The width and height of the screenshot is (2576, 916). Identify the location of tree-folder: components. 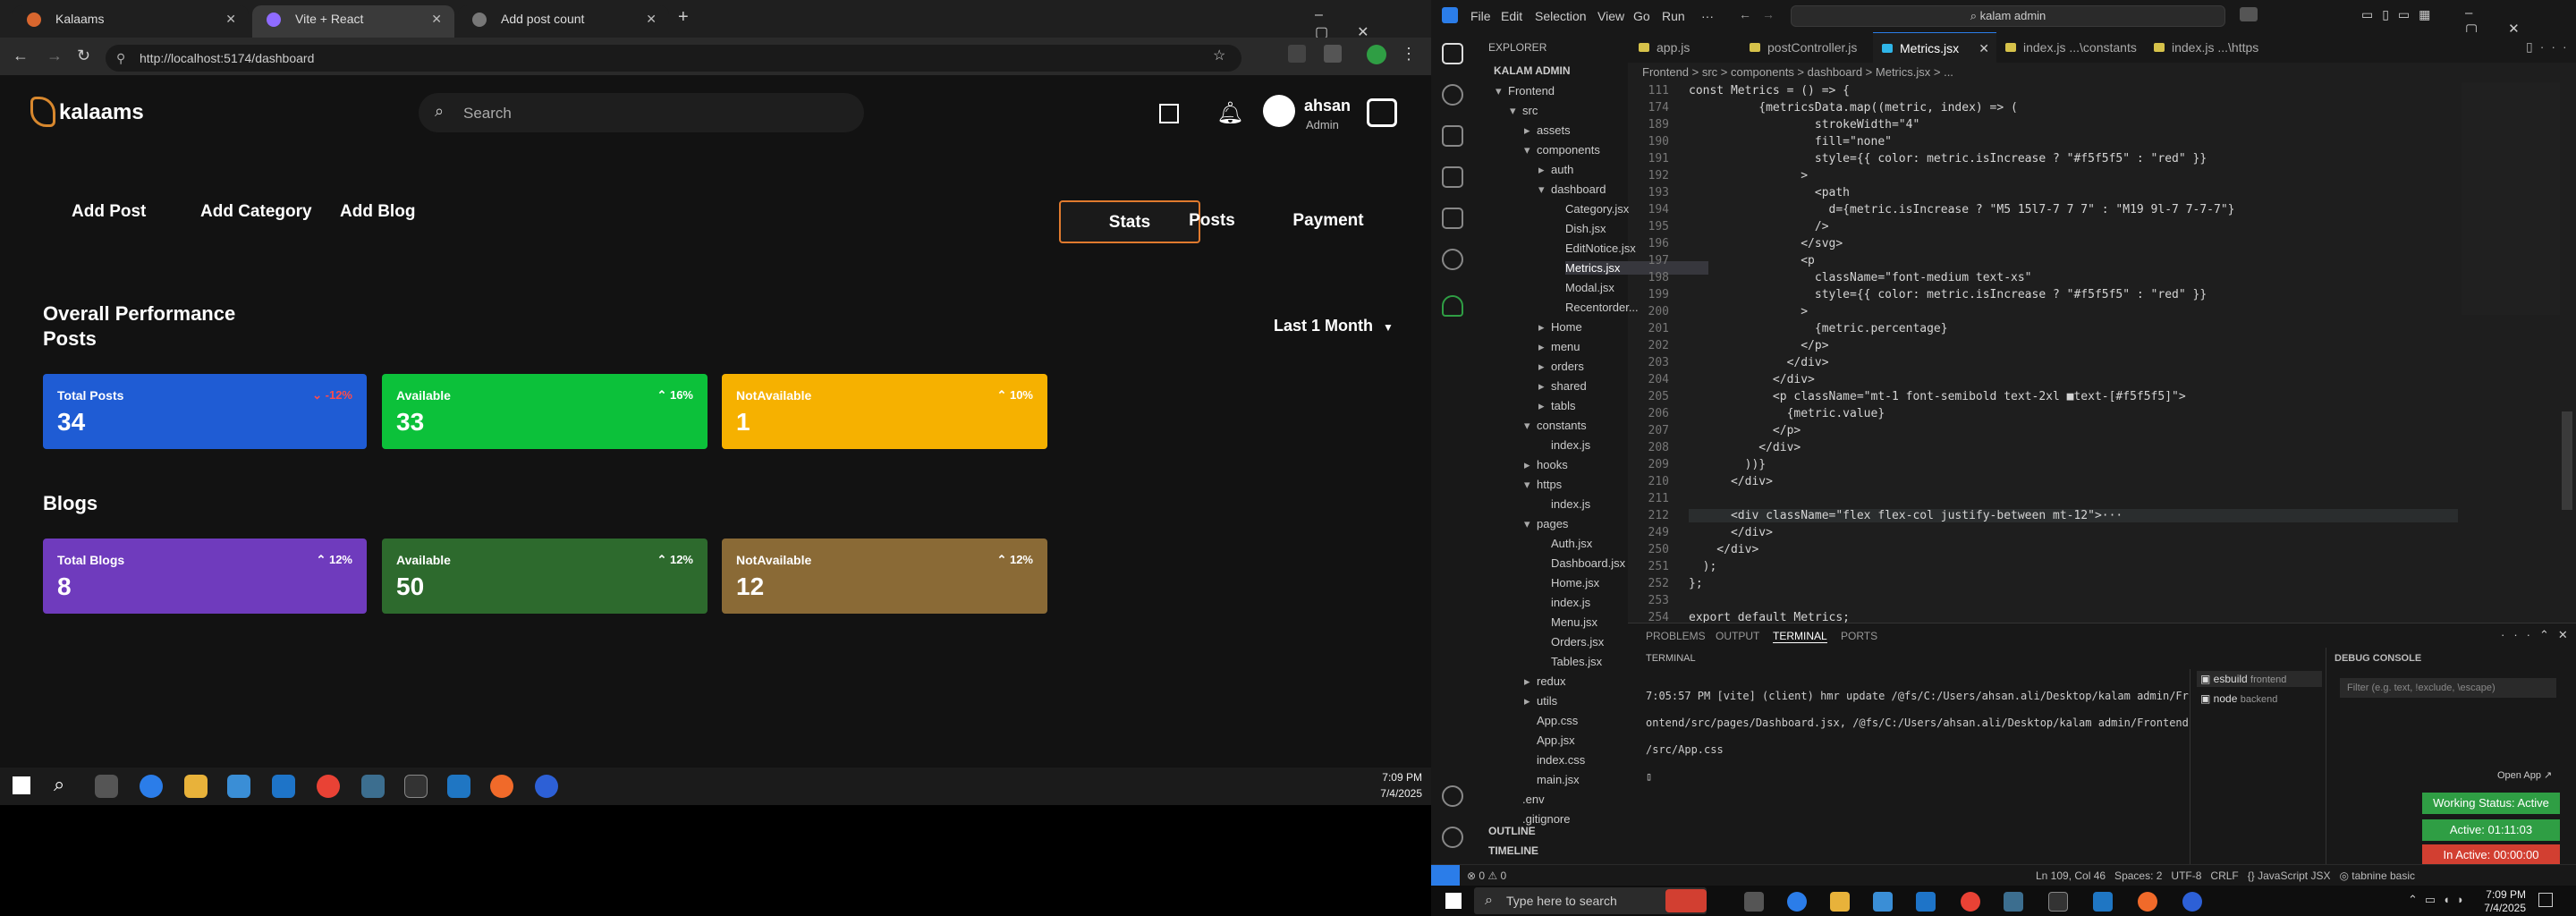
(1562, 150).